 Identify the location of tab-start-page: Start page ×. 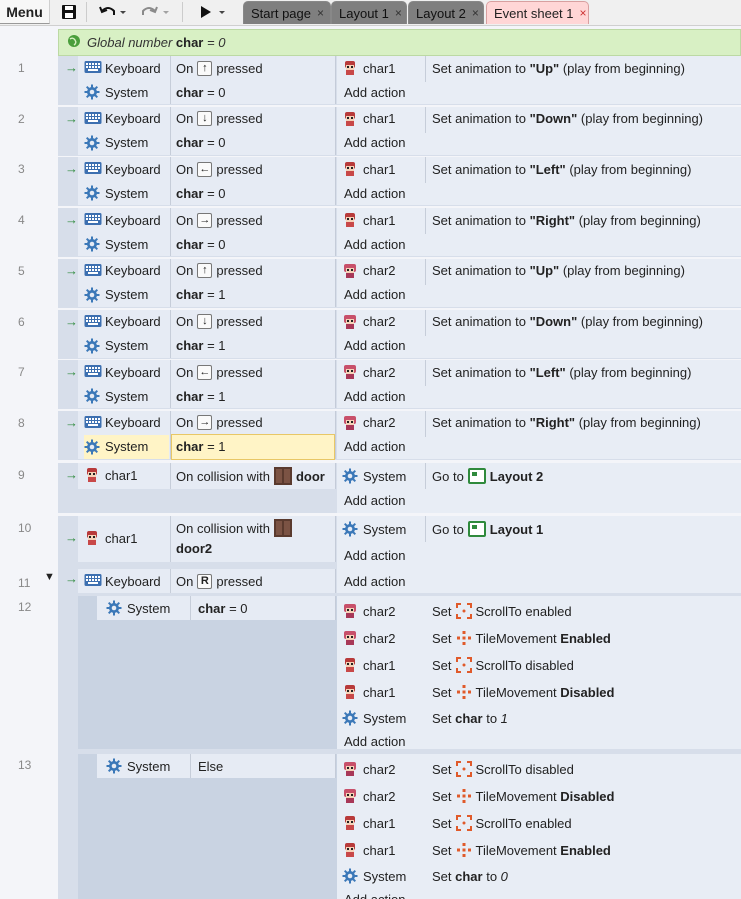
(287, 12).